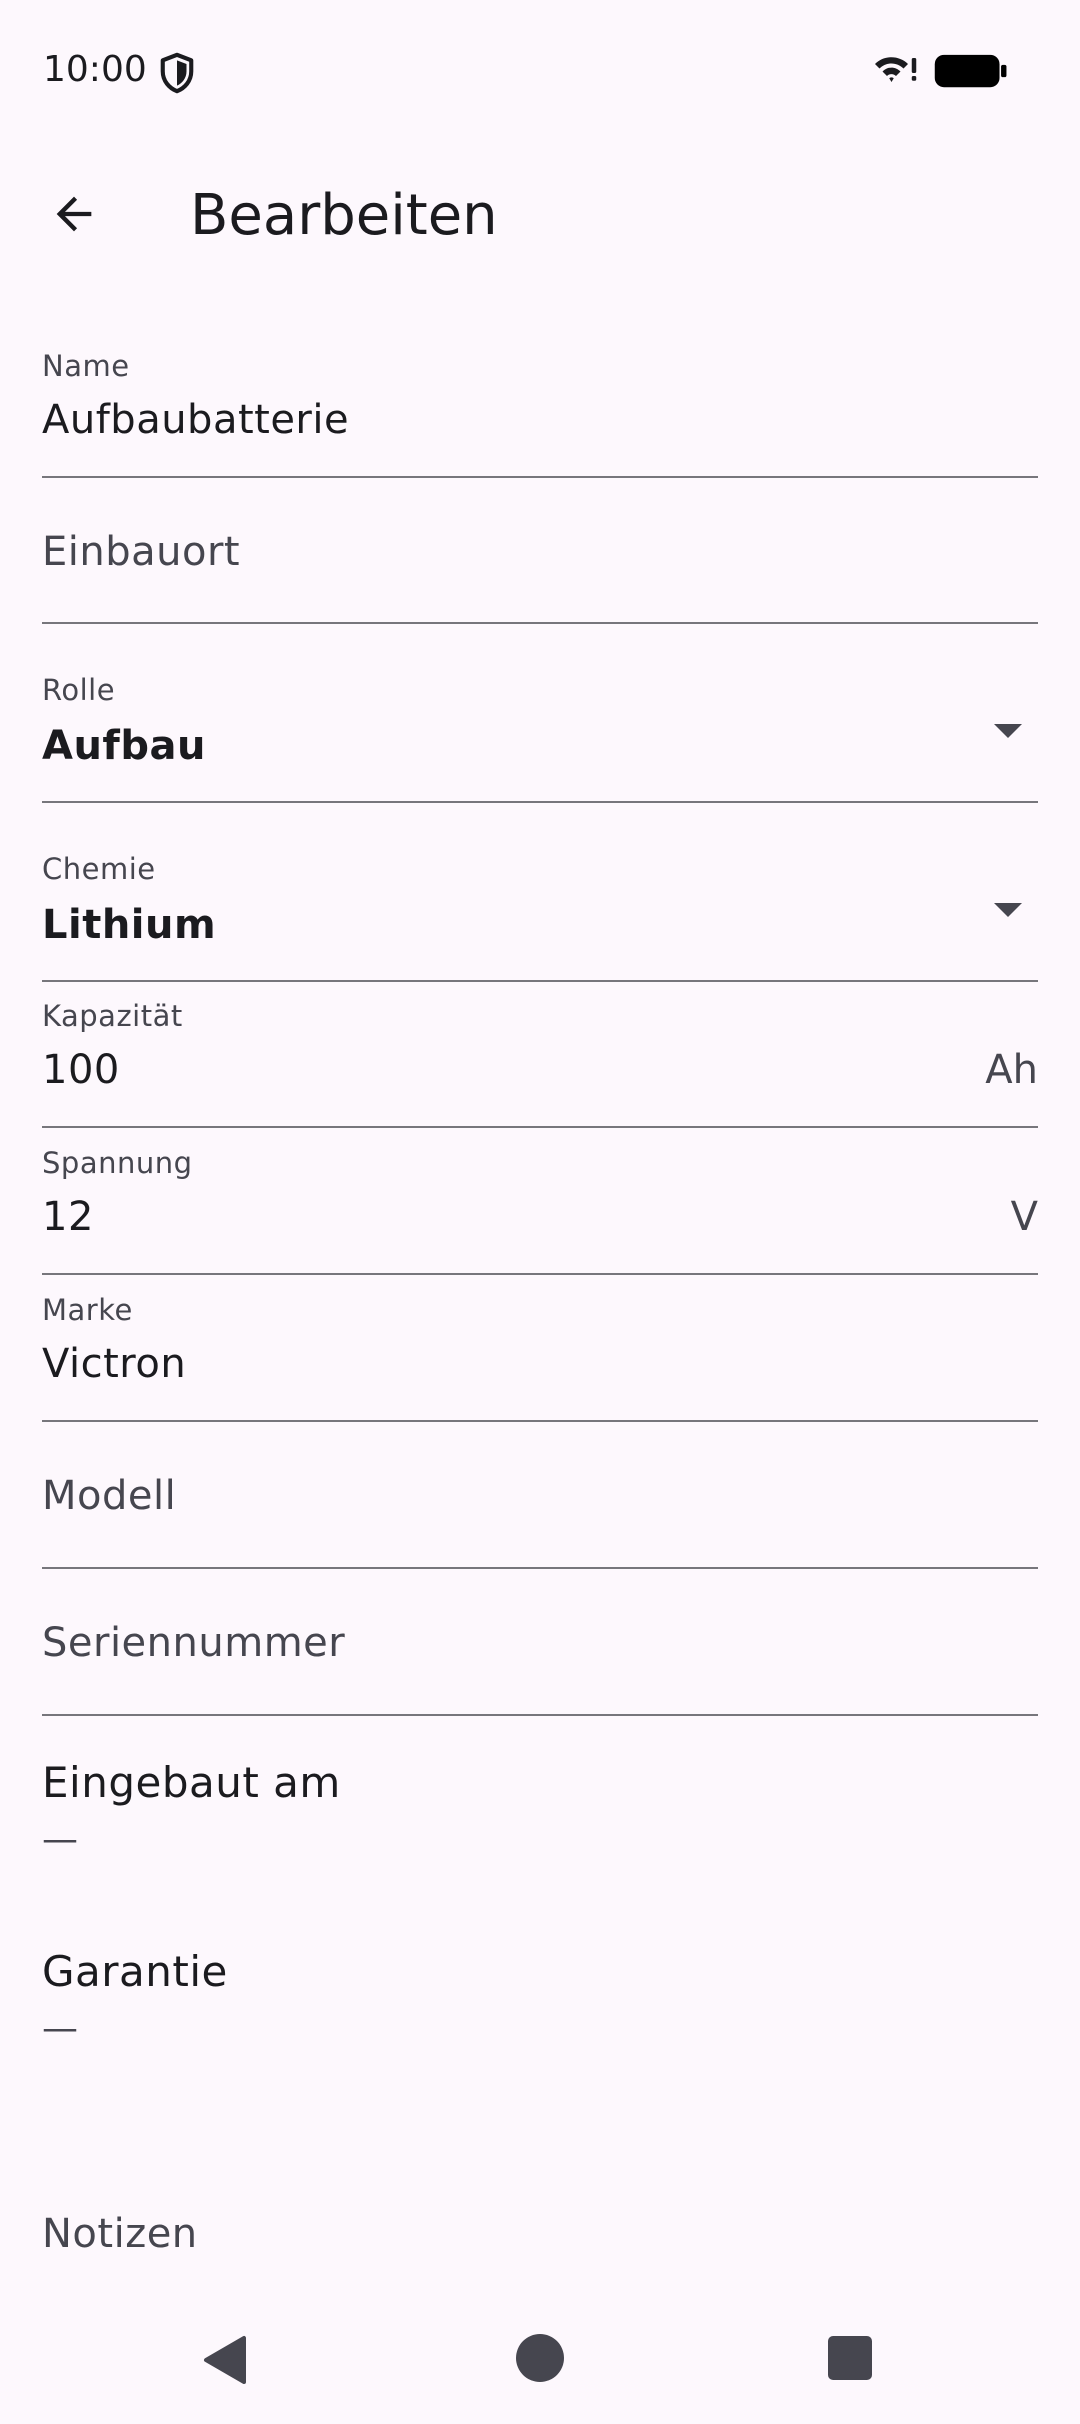  I want to click on einbauort-field: Einbauort, so click(540, 551).